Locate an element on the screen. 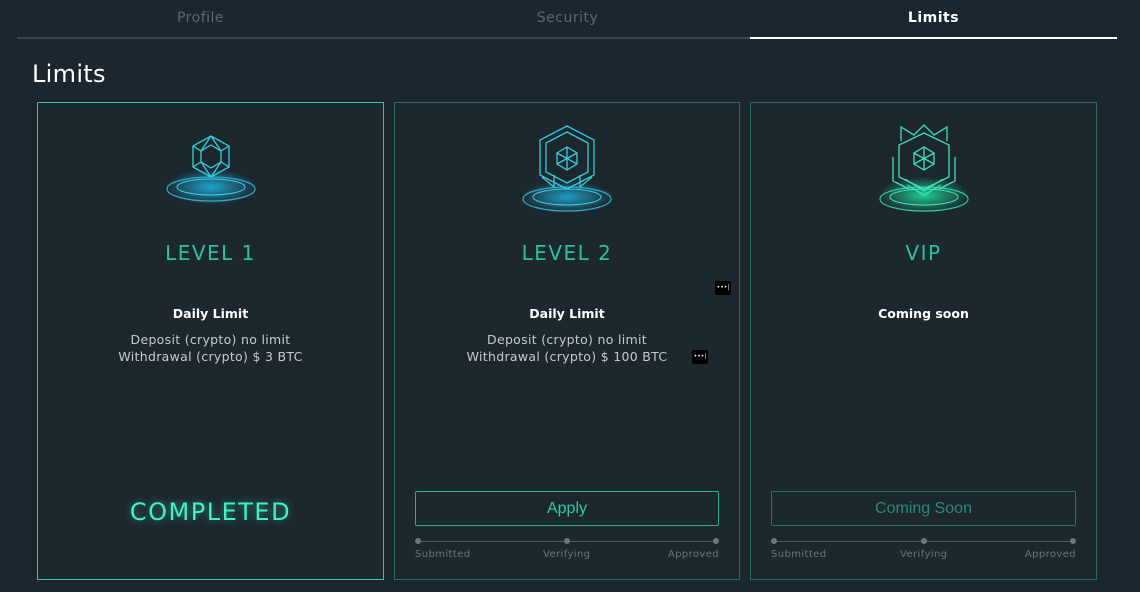  vip-crown-icon is located at coordinates (923, 168).